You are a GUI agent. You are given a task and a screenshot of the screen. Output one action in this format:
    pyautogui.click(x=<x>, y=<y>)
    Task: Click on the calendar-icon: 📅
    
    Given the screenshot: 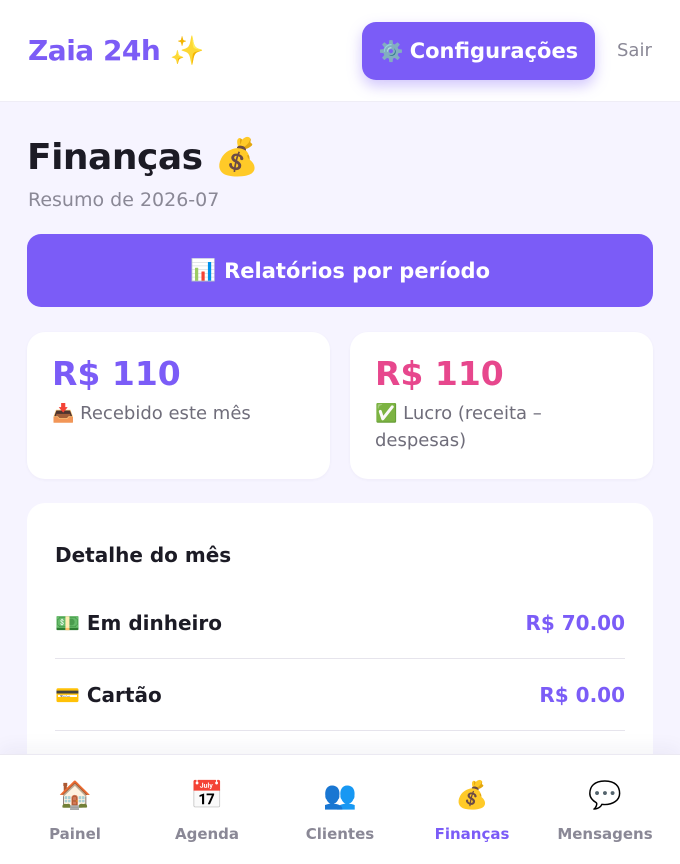 What is the action you would take?
    pyautogui.click(x=207, y=795)
    